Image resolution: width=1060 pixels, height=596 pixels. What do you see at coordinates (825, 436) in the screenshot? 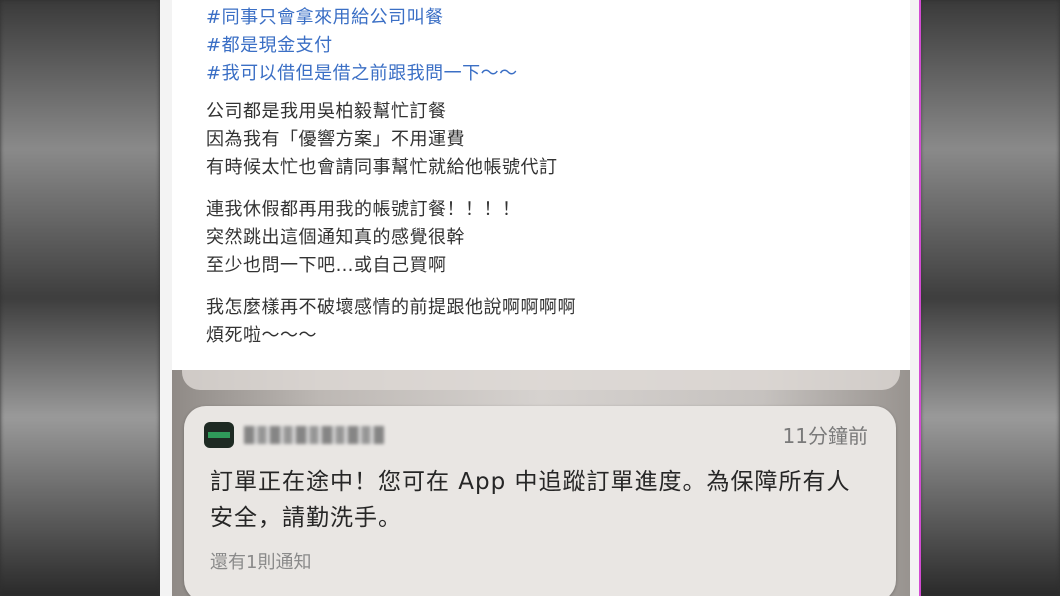
I see `notification-time: 11分鐘前` at bounding box center [825, 436].